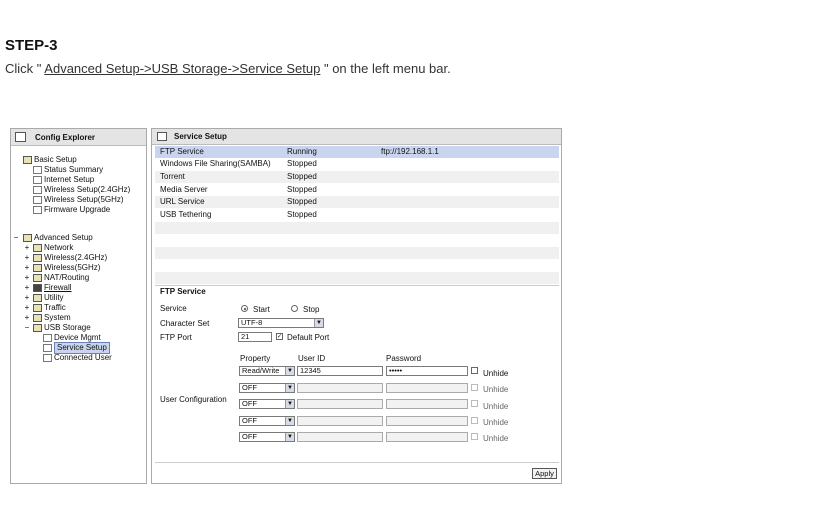 This screenshot has height=526, width=840. What do you see at coordinates (55, 159) in the screenshot?
I see `tree-label: Basic Setup` at bounding box center [55, 159].